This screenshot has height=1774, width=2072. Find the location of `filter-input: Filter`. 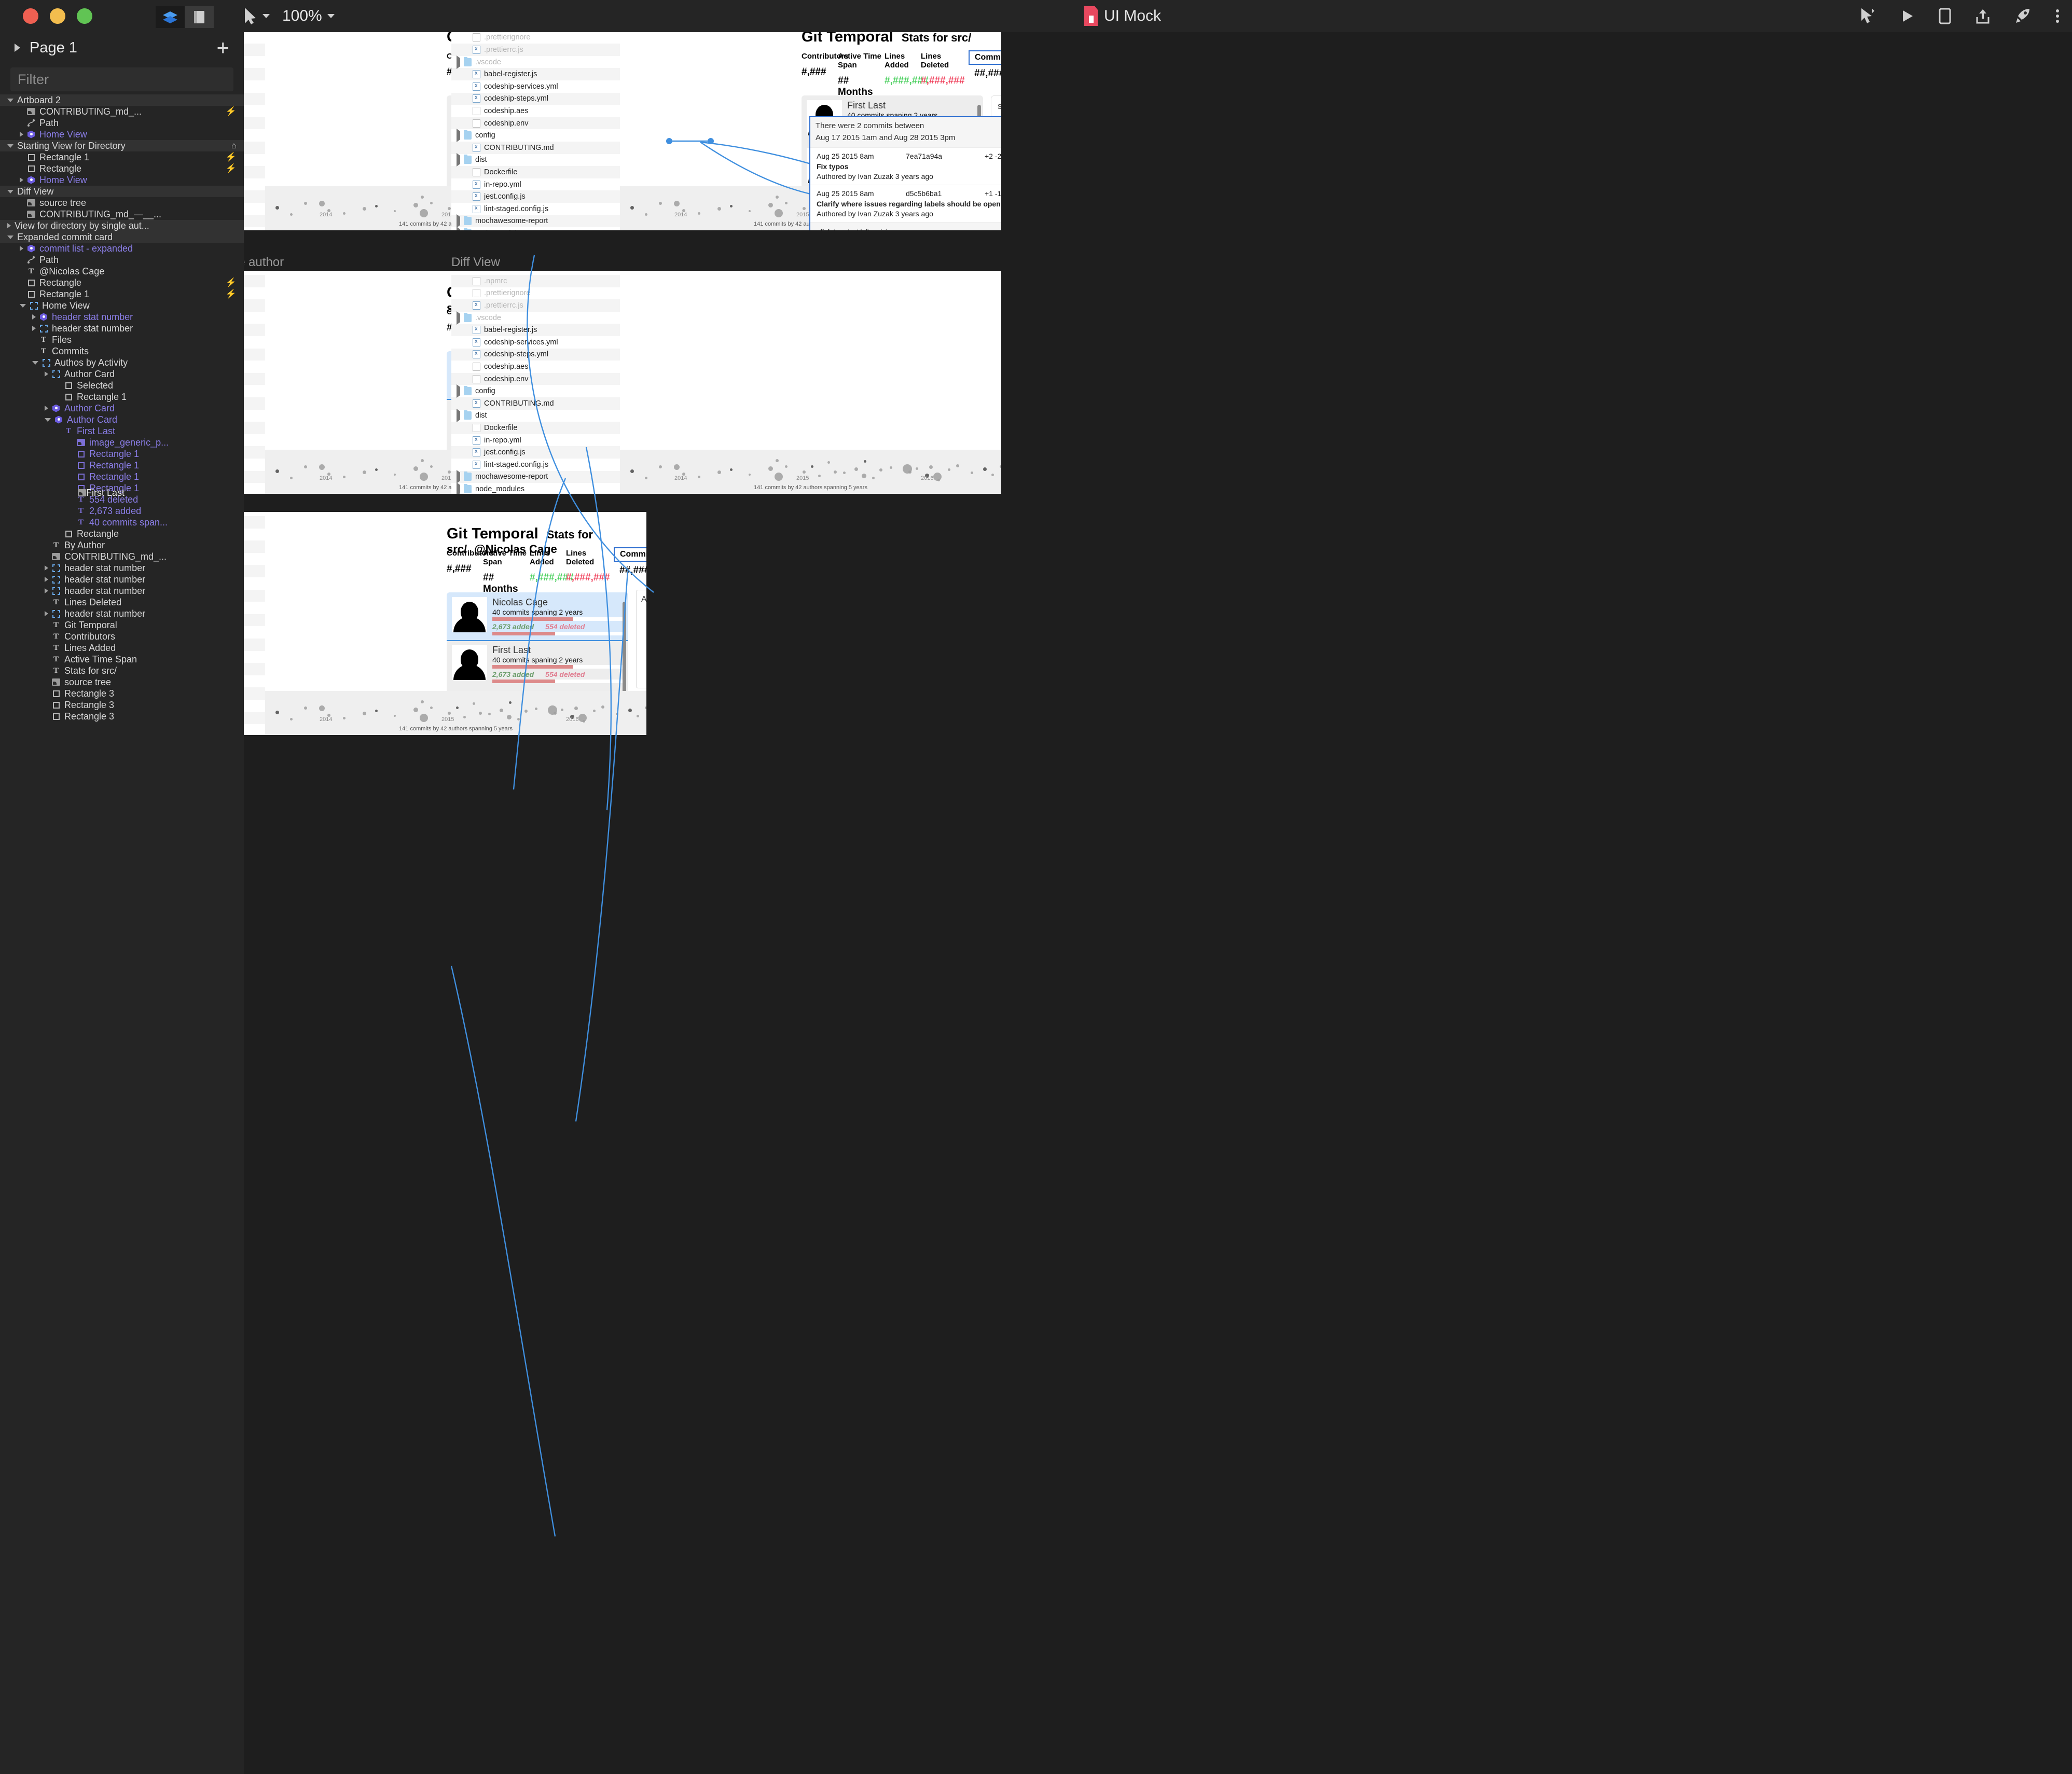

filter-input: Filter is located at coordinates (122, 79).